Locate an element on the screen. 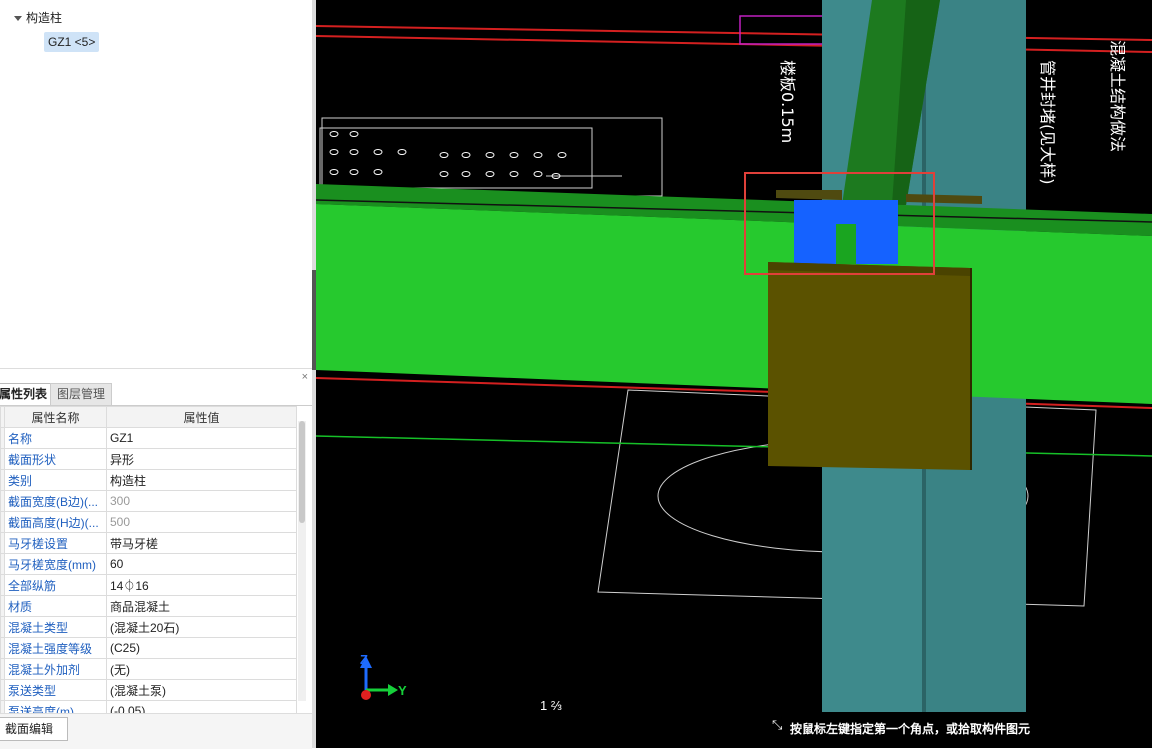 The height and width of the screenshot is (749, 1152). property-value-cell: 60 is located at coordinates (201, 564).